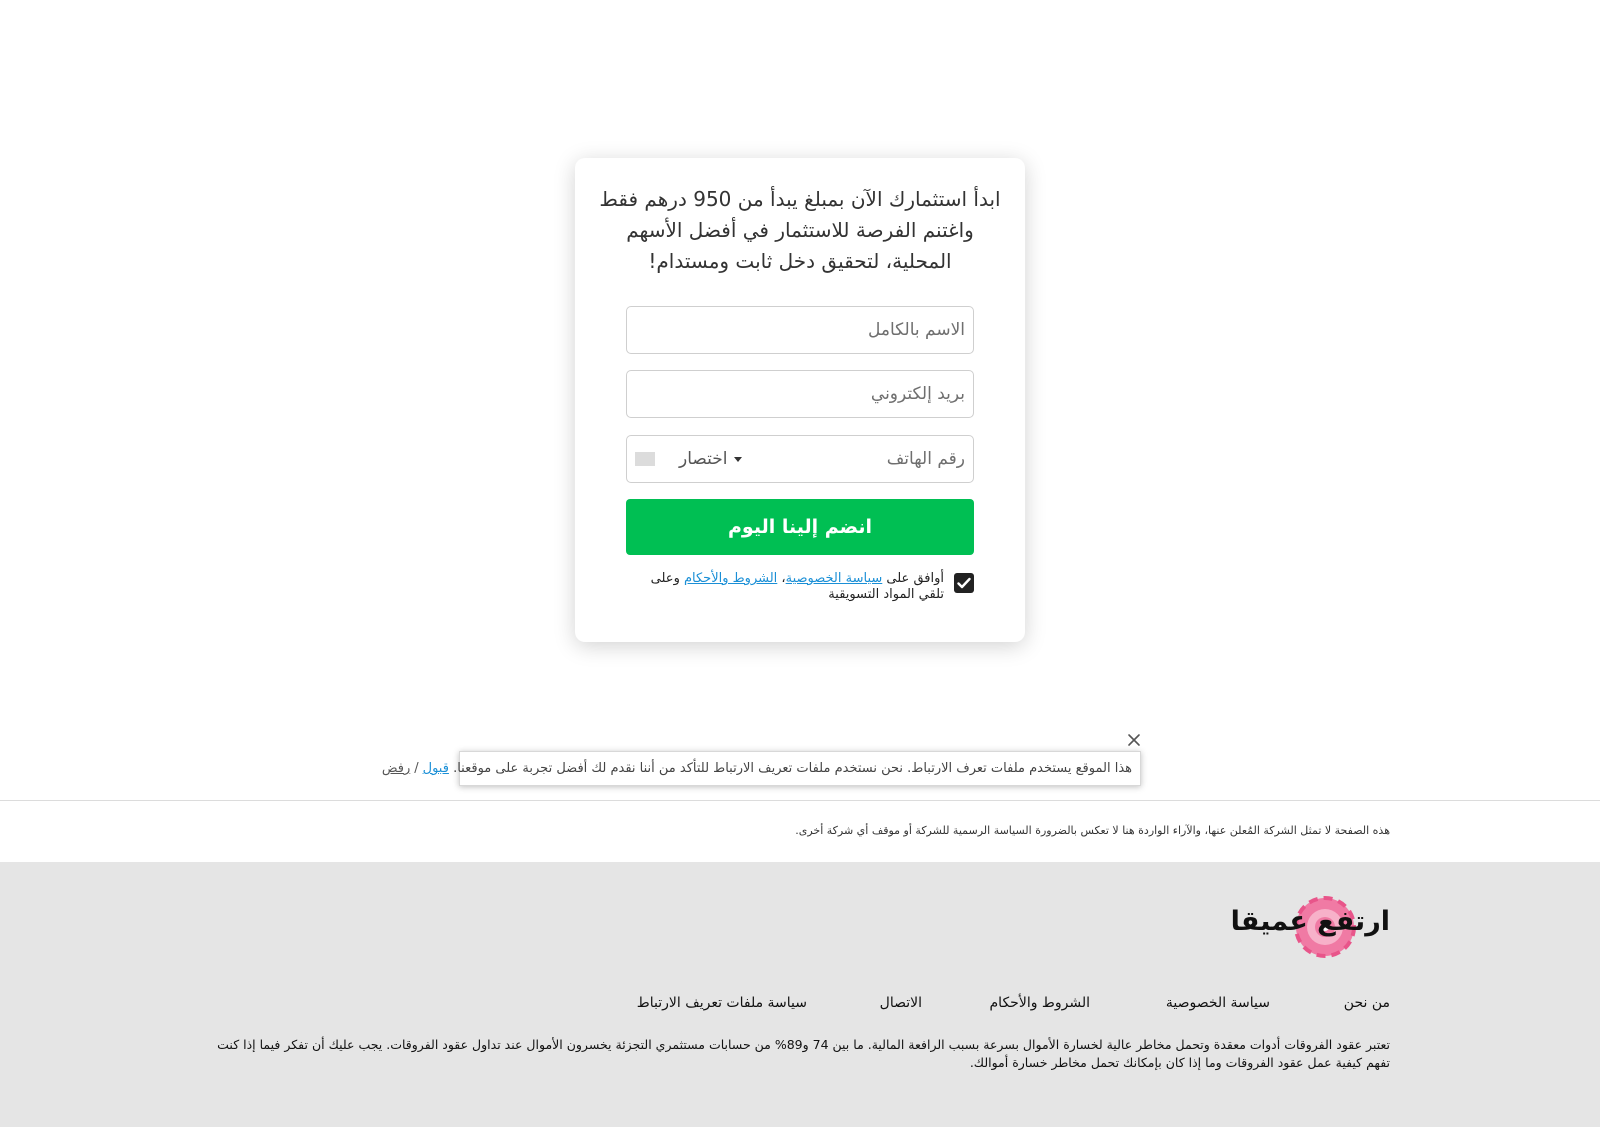  I want to click on brand-logo: ارتفع عميقا, so click(1310, 928).